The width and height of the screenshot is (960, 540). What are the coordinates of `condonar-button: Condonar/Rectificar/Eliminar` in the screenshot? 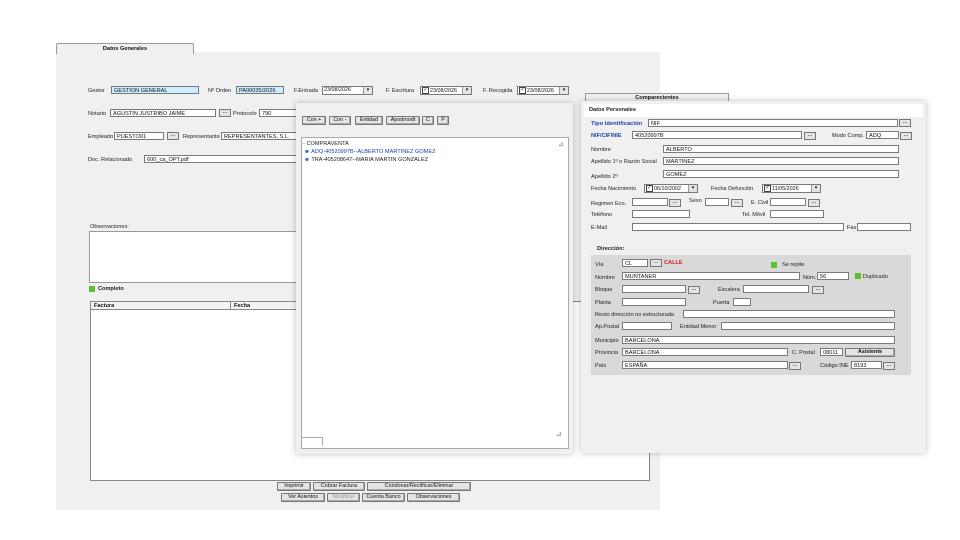 It's located at (419, 486).